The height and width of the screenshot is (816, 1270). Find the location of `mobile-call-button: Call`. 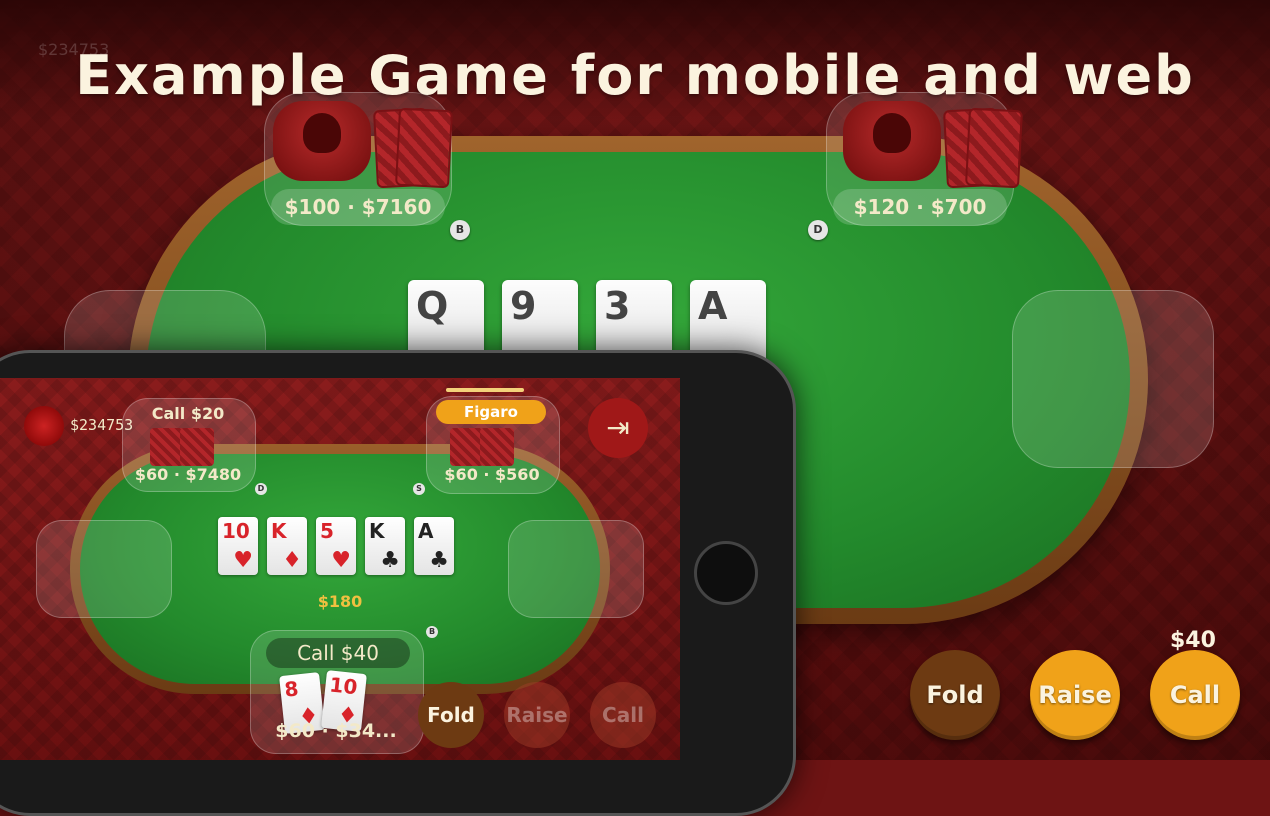

mobile-call-button: Call is located at coordinates (623, 715).